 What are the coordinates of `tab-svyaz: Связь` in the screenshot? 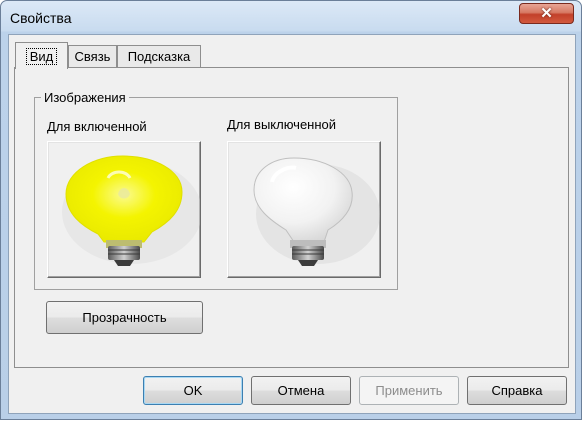 It's located at (92, 56).